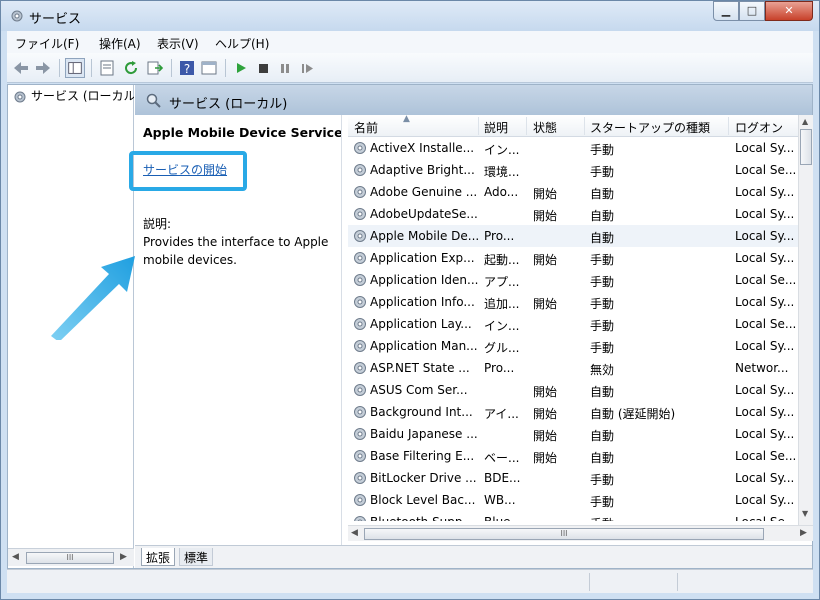  Describe the element at coordinates (545, 127) in the screenshot. I see `column-header-status: 状態` at that location.